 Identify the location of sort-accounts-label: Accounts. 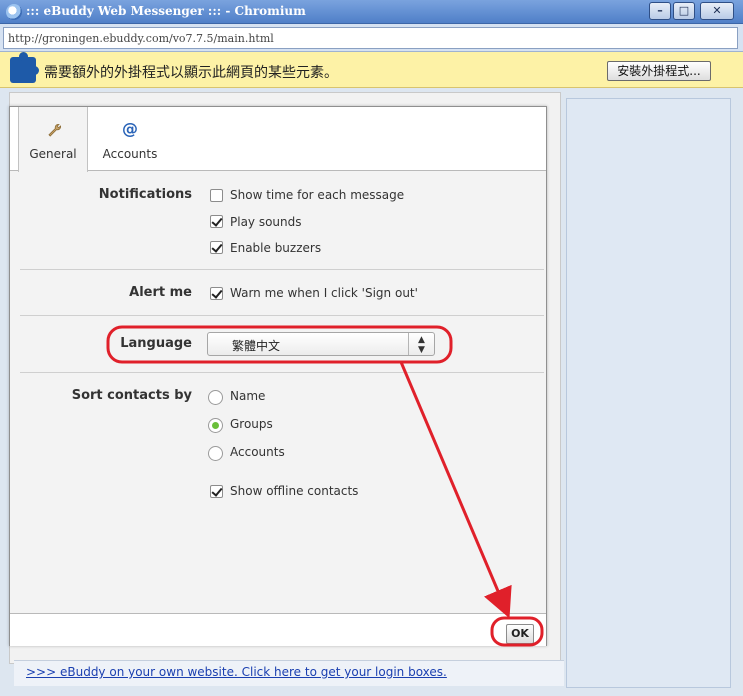
(257, 452).